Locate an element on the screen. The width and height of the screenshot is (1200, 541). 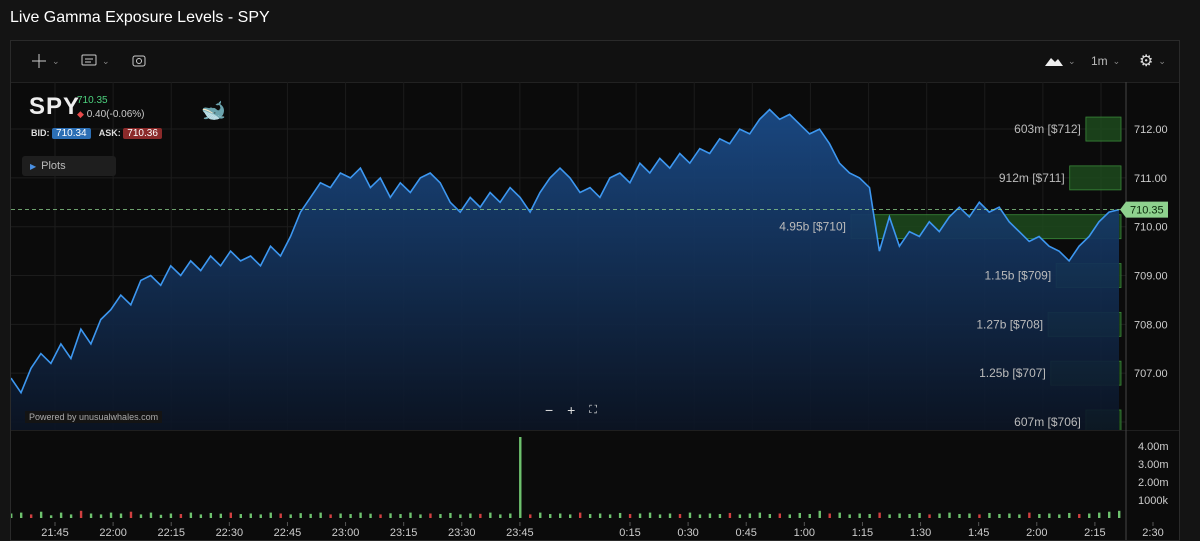
time-tick-label: 0:45 is located at coordinates (746, 533).